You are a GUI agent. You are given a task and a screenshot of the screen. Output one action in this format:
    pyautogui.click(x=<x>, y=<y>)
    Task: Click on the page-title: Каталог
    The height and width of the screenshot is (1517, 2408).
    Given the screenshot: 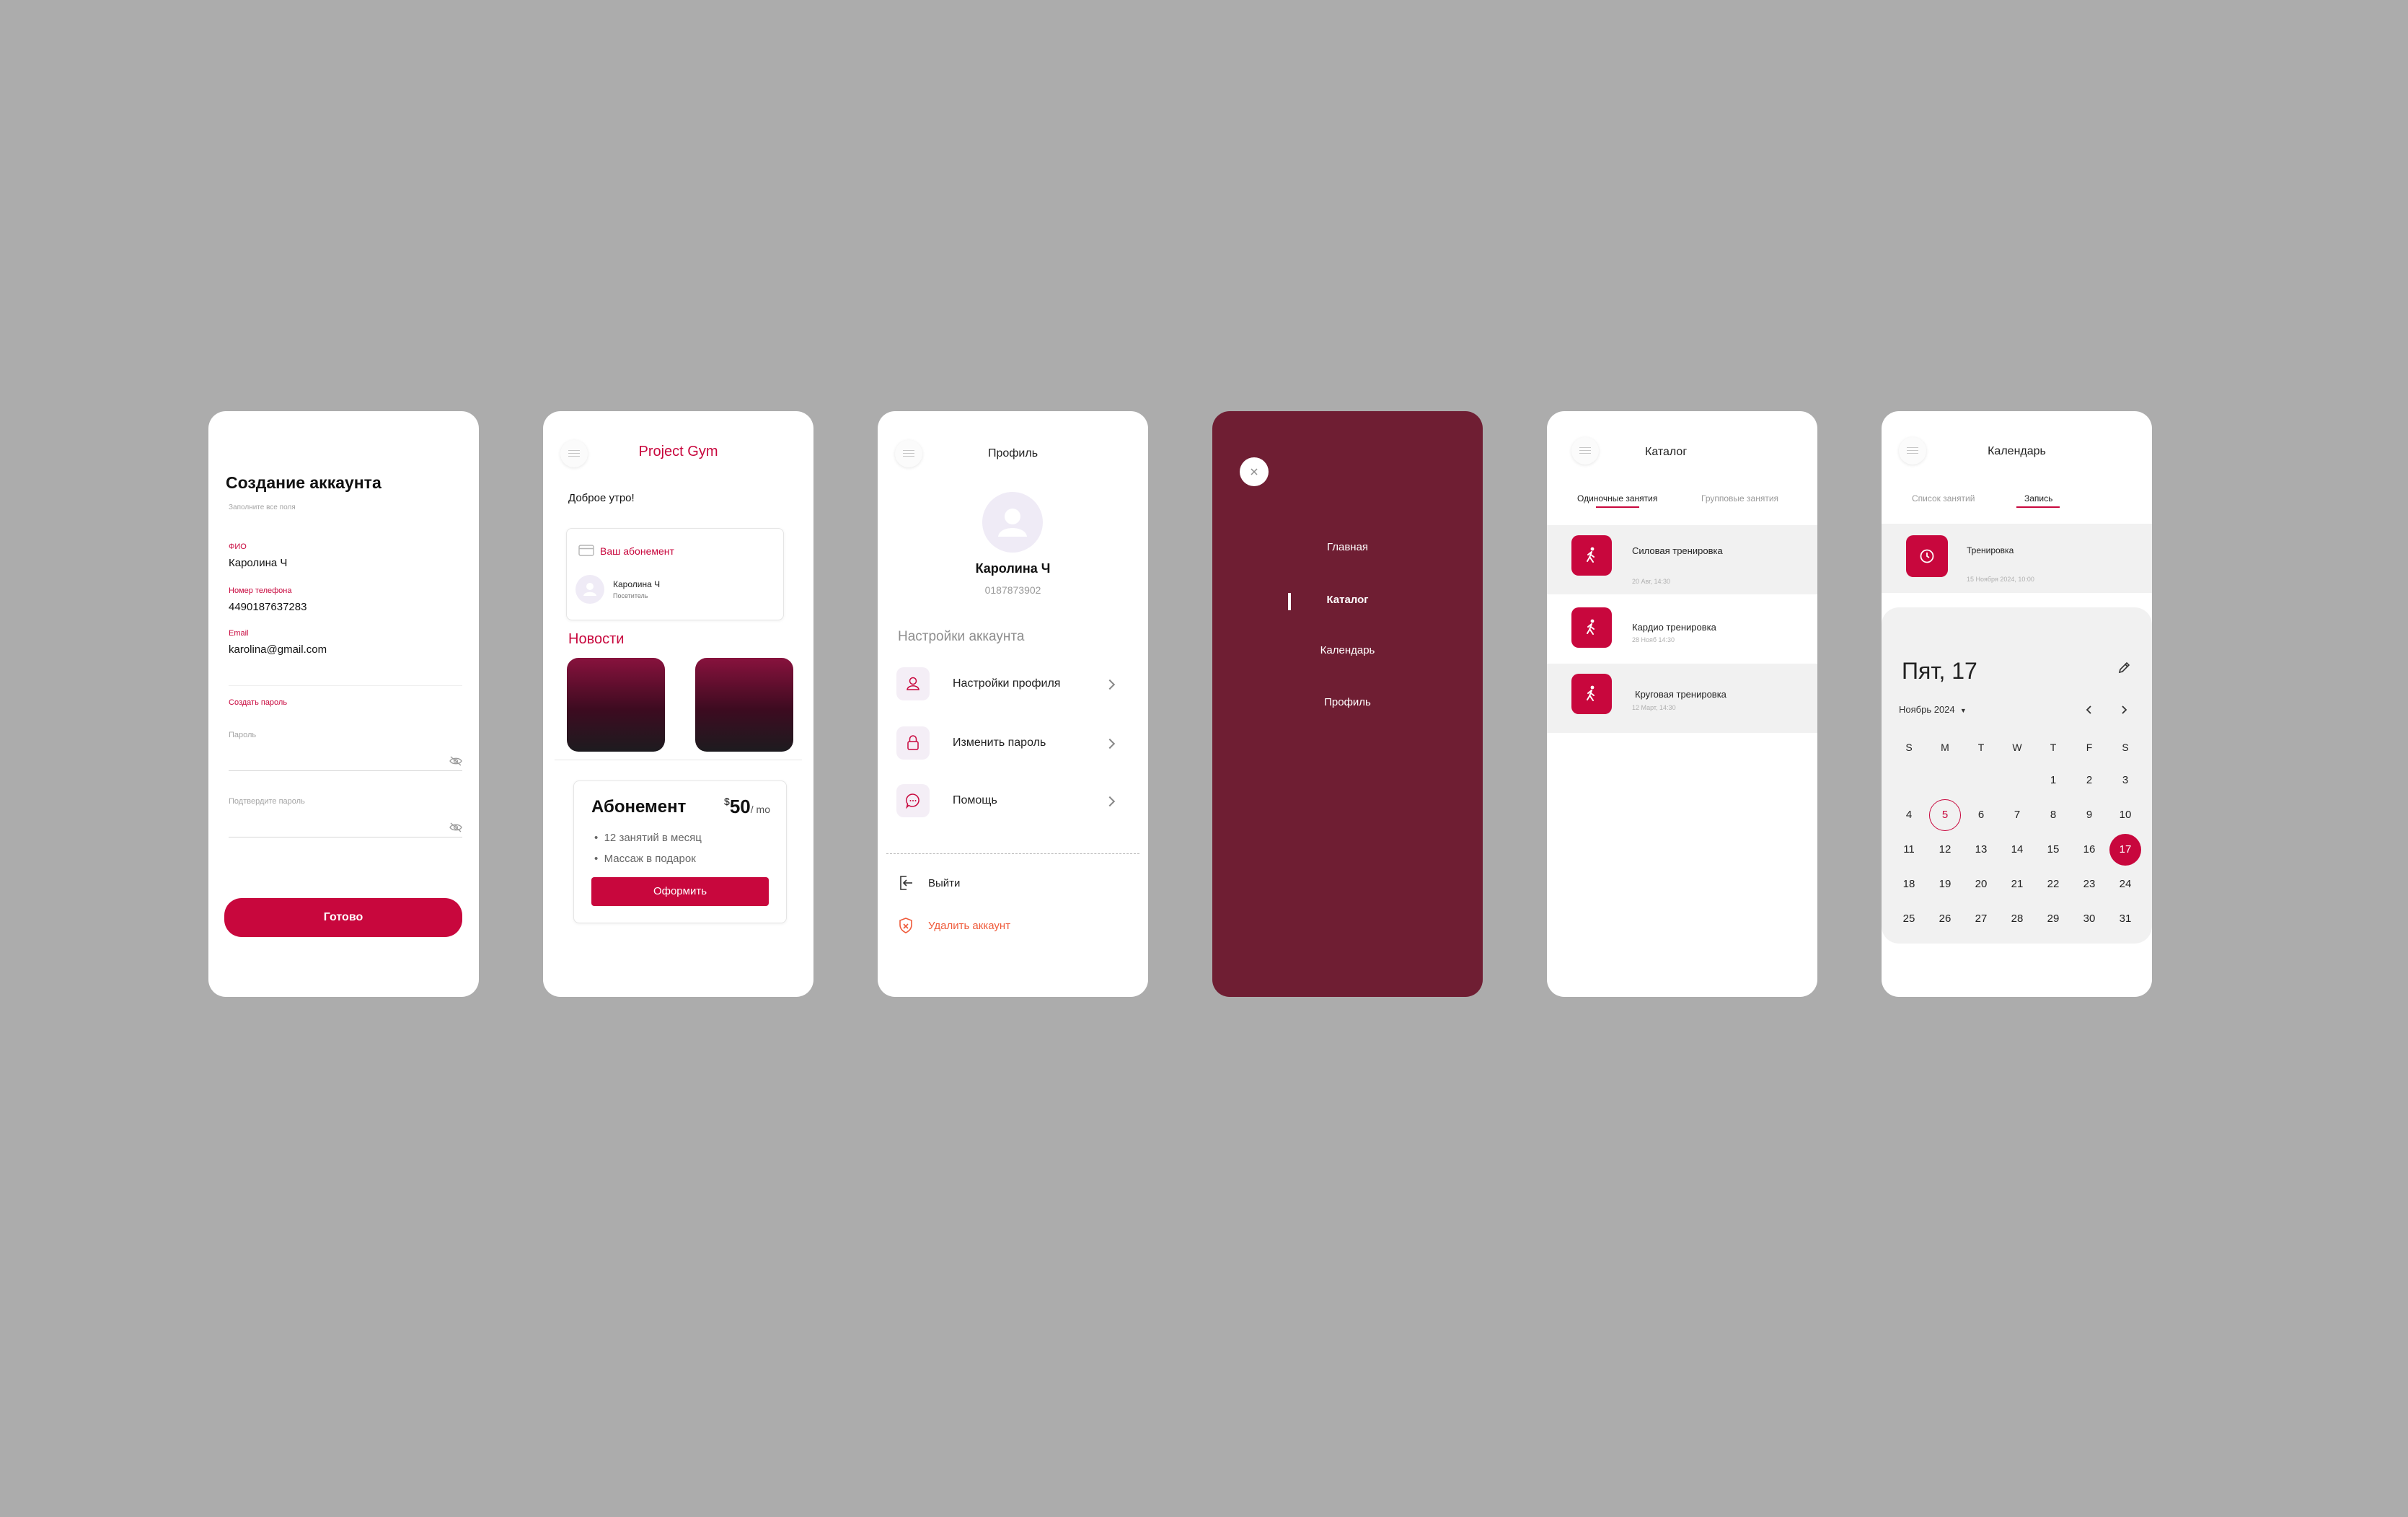 What is the action you would take?
    pyautogui.click(x=1667, y=452)
    